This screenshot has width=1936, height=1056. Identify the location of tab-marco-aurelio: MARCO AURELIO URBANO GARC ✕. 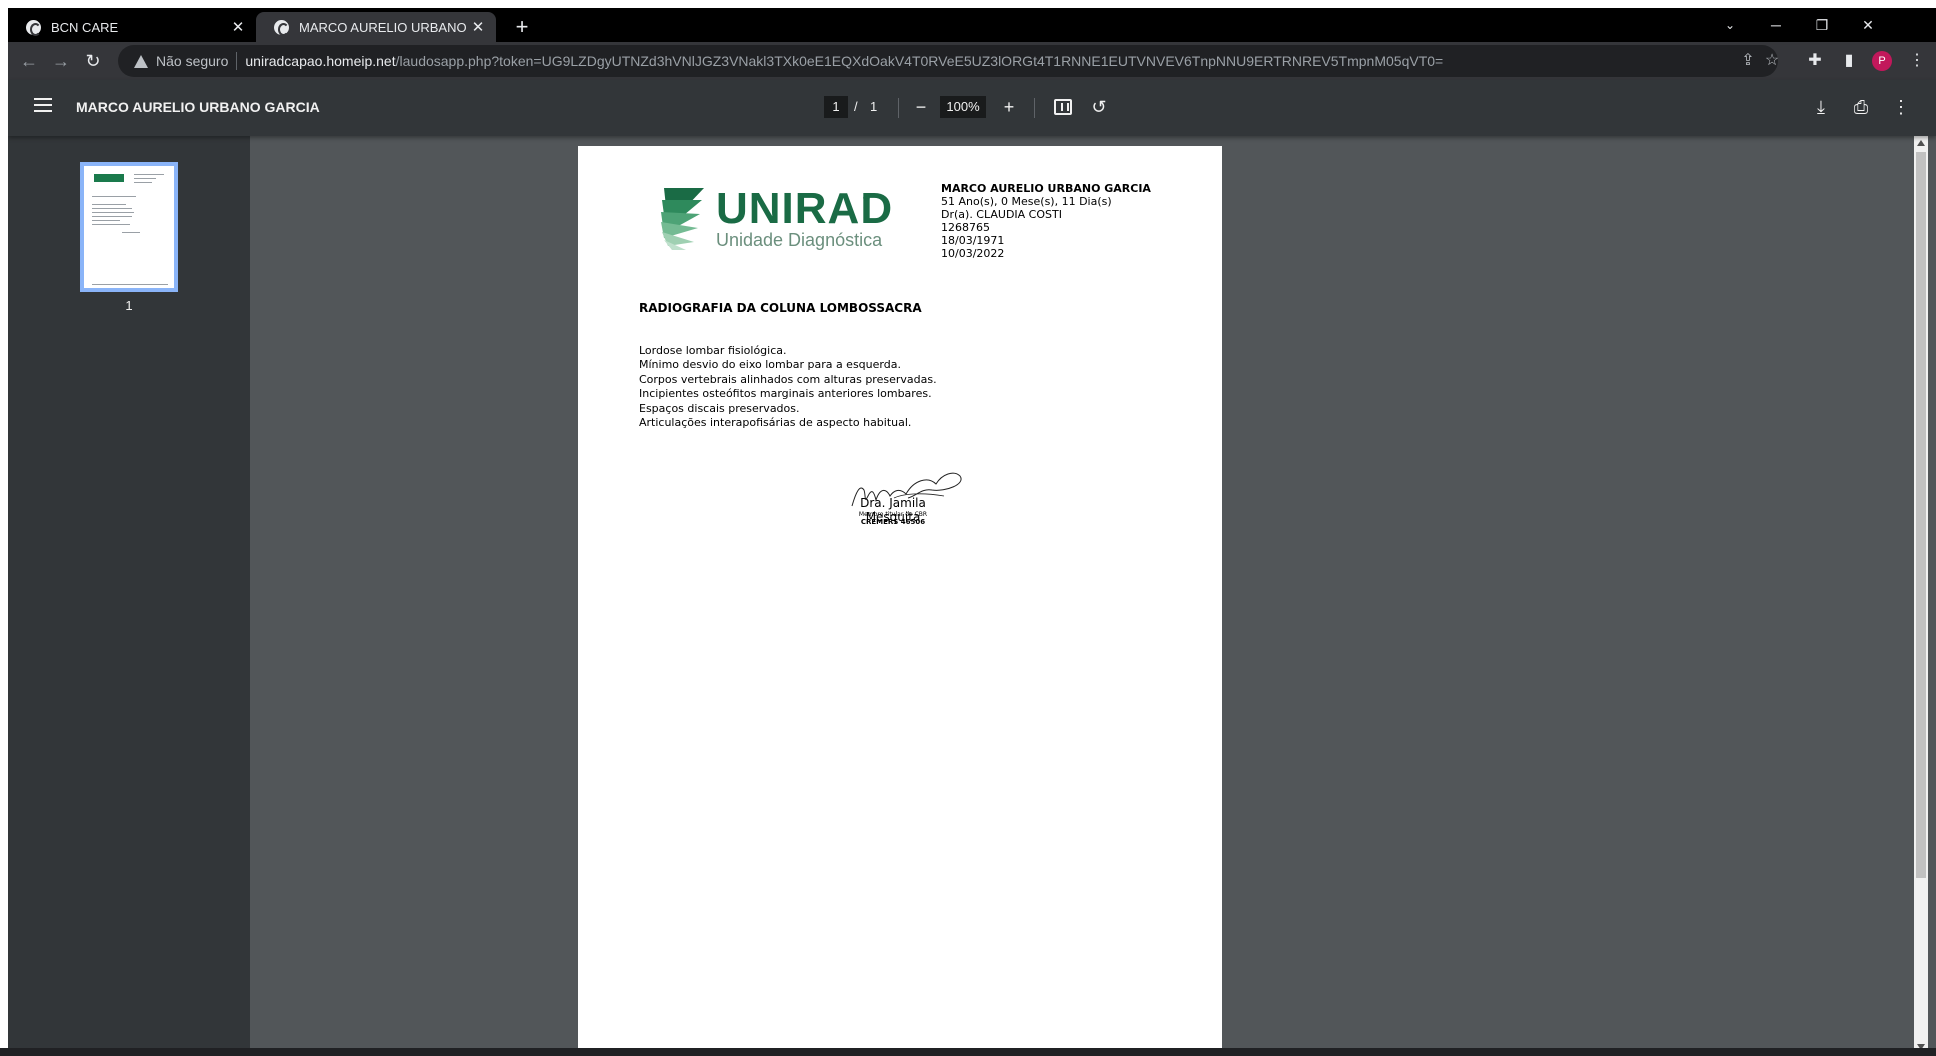
(376, 27).